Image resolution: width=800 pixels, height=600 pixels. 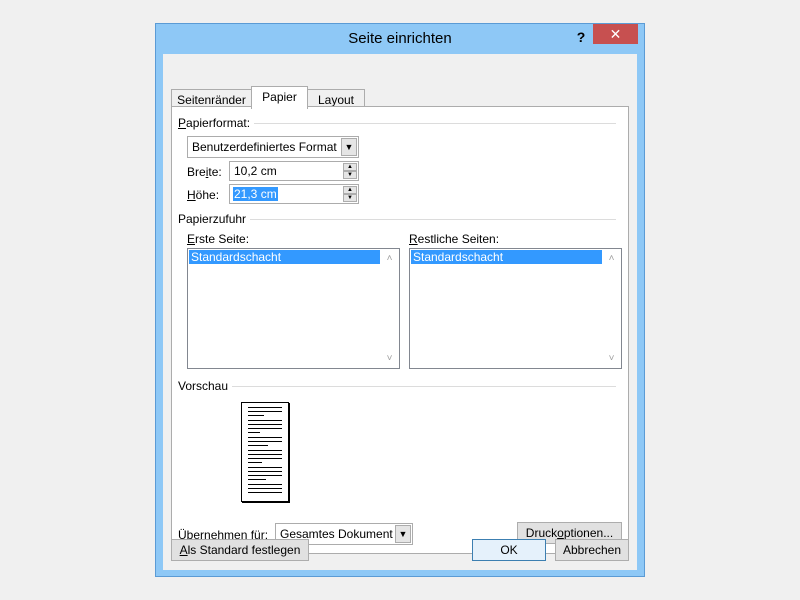 I want to click on width-input: 10,2 cm ▲ ▼, so click(x=294, y=171).